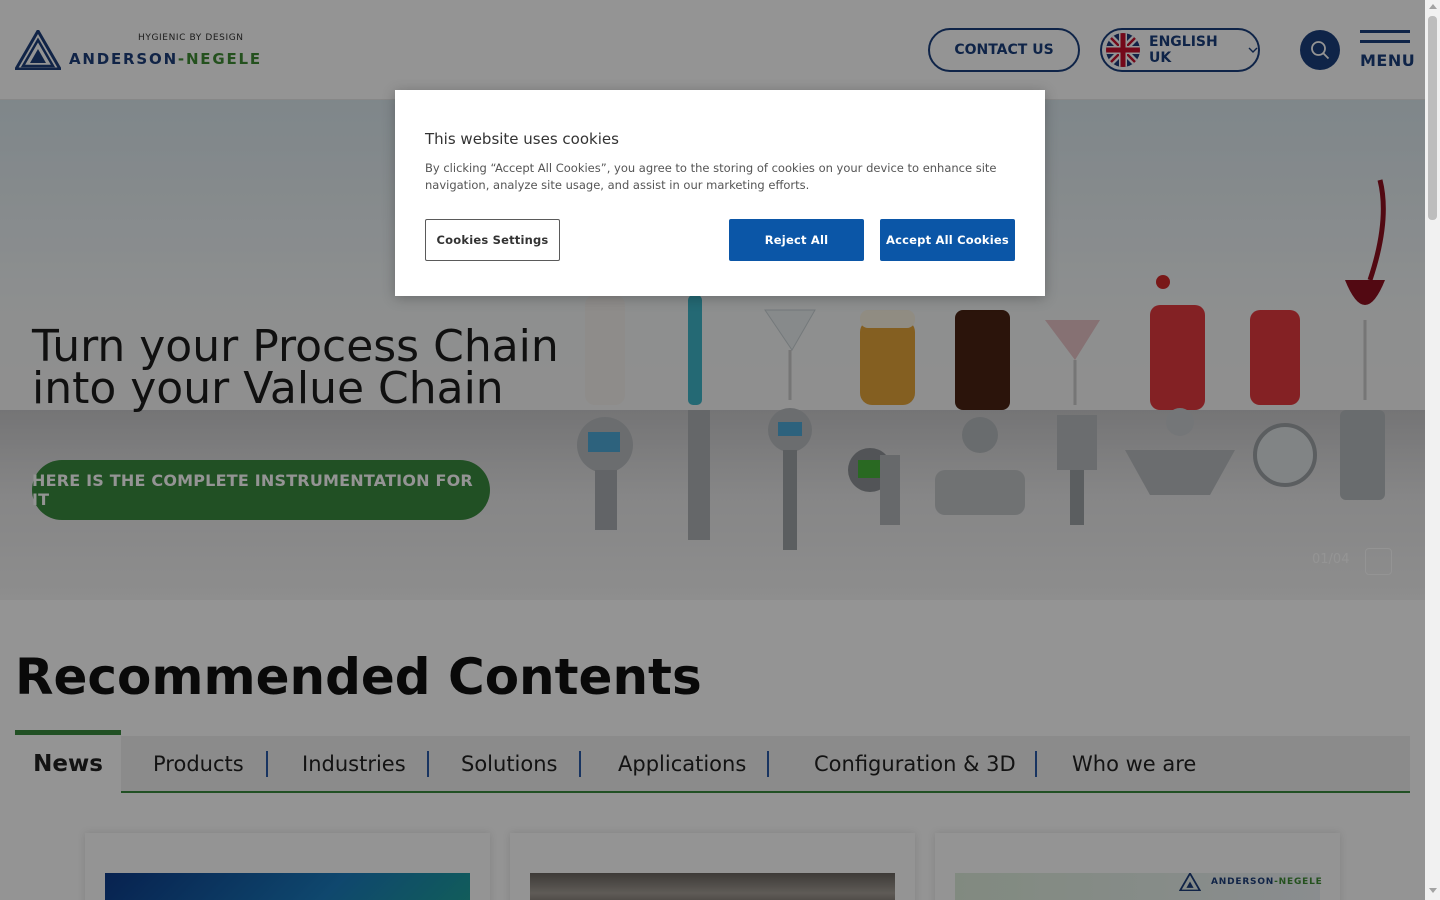 This screenshot has width=1440, height=900. What do you see at coordinates (947, 240) in the screenshot?
I see `accept-all-cookies-button: Accept All Cookies` at bounding box center [947, 240].